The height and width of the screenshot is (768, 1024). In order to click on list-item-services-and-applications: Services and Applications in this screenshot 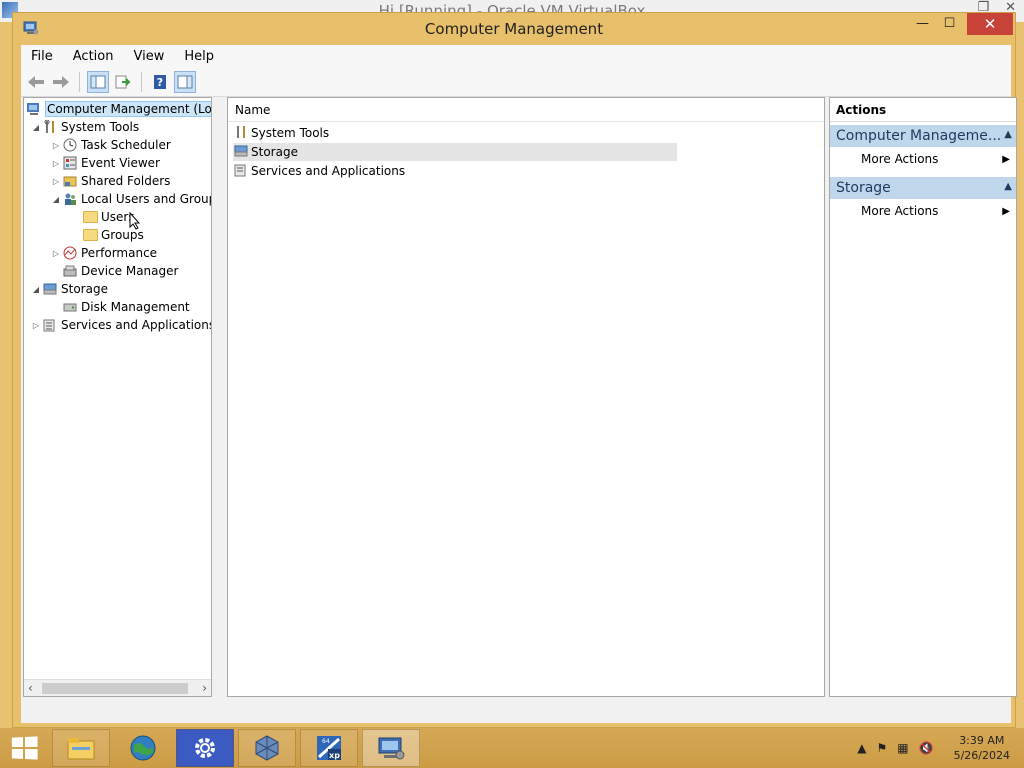, I will do `click(455, 171)`.